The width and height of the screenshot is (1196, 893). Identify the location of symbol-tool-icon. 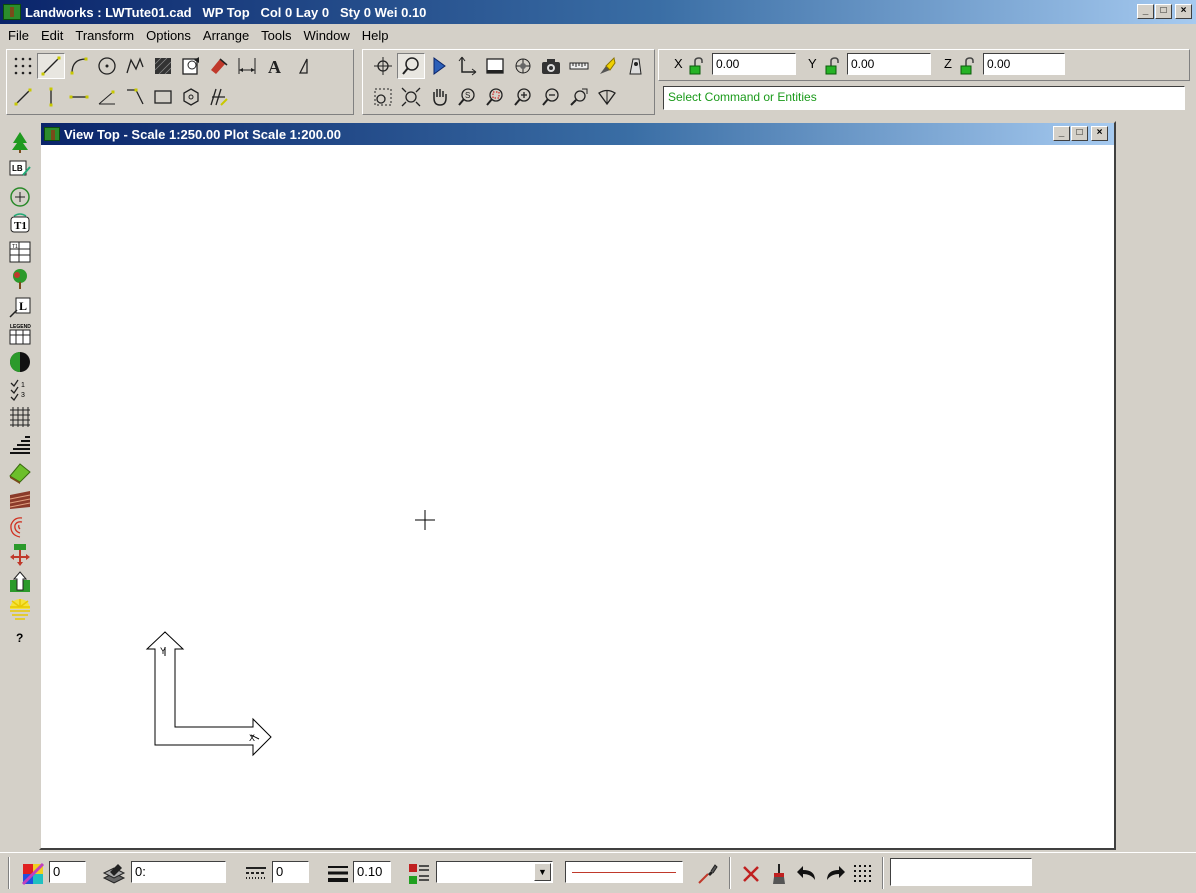
(191, 66).